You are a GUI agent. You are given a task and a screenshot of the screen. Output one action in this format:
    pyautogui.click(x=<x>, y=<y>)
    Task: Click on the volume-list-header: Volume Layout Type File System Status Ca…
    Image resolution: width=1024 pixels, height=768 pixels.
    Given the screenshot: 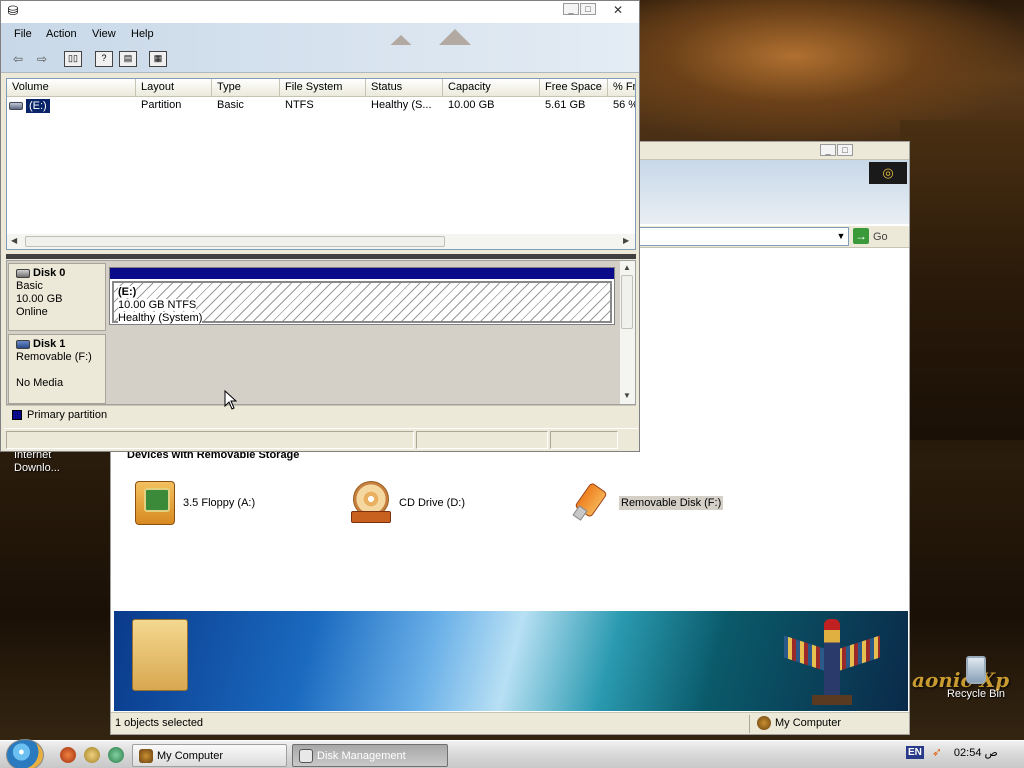 What is the action you would take?
    pyautogui.click(x=321, y=88)
    